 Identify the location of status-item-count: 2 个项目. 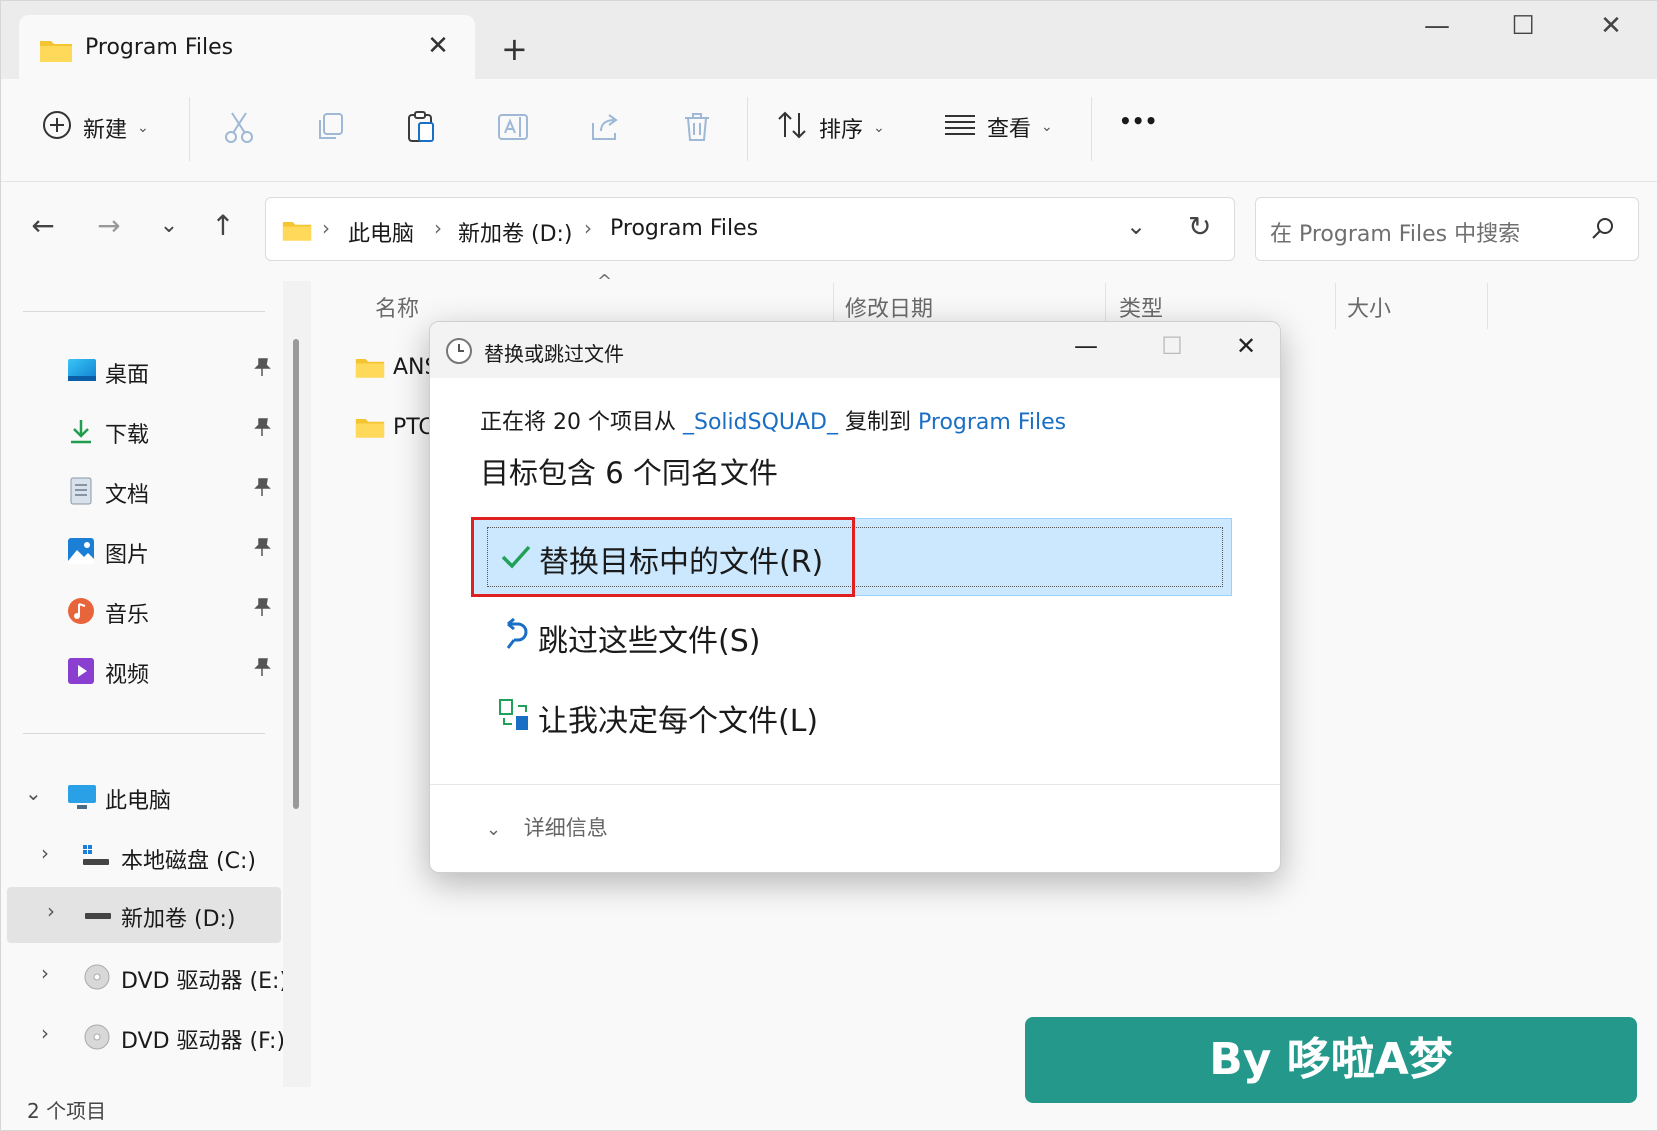
(67, 1111).